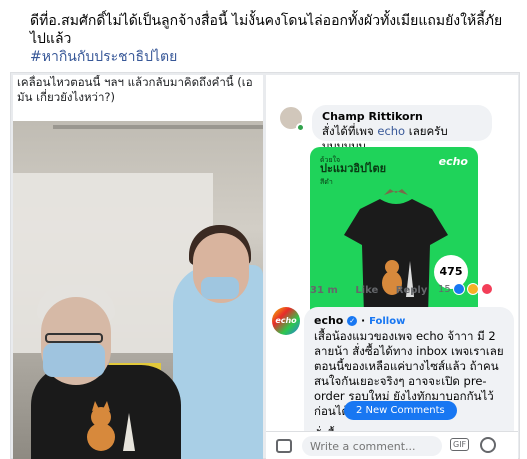  What do you see at coordinates (350, 131) in the screenshot?
I see `comment-text: สั่งได้ที่เพจ` at bounding box center [350, 131].